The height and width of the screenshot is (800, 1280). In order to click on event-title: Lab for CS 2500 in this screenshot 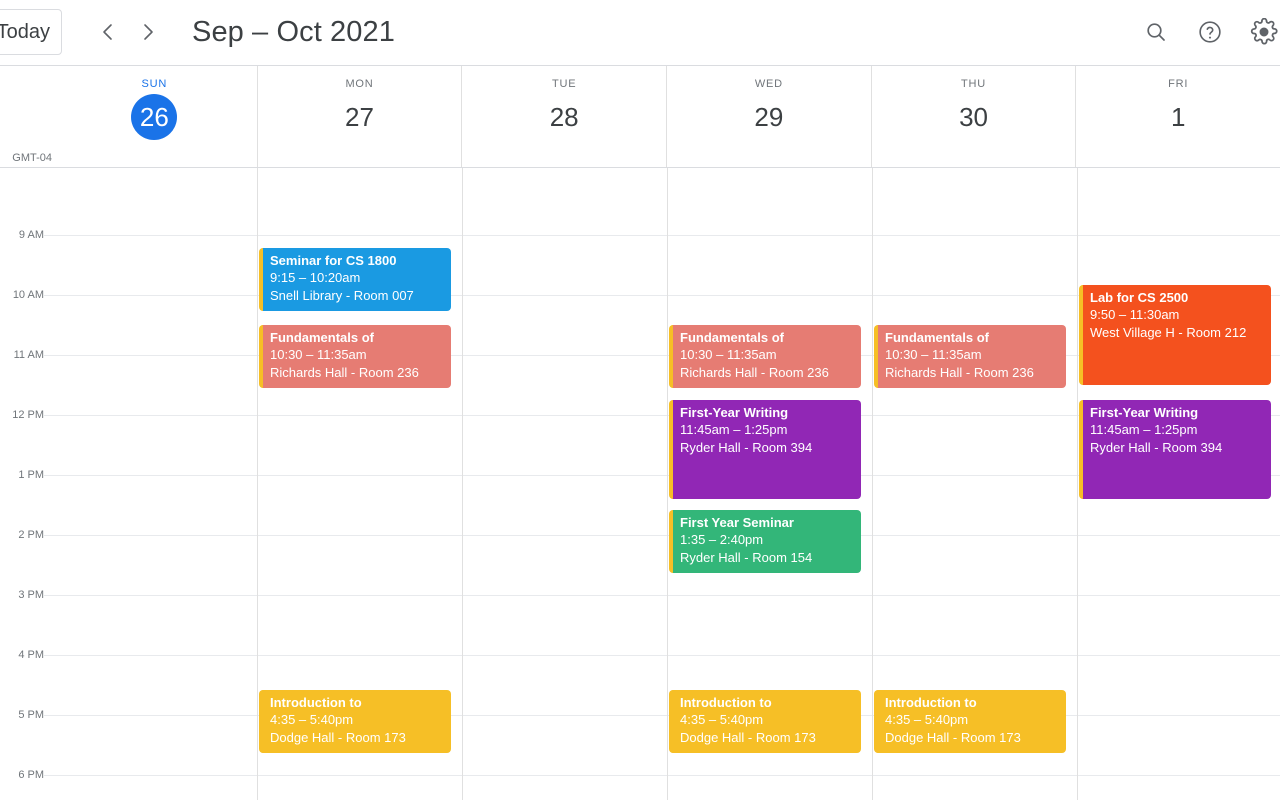, I will do `click(1139, 297)`.